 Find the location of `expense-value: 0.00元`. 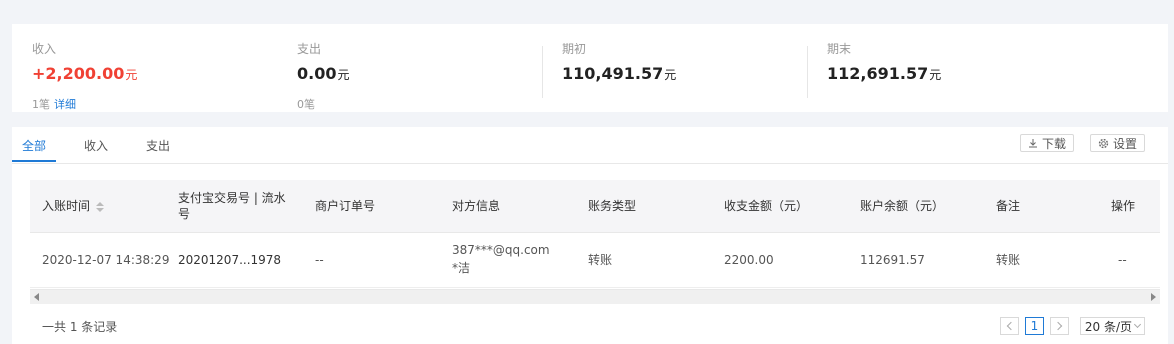

expense-value: 0.00元 is located at coordinates (323, 73).